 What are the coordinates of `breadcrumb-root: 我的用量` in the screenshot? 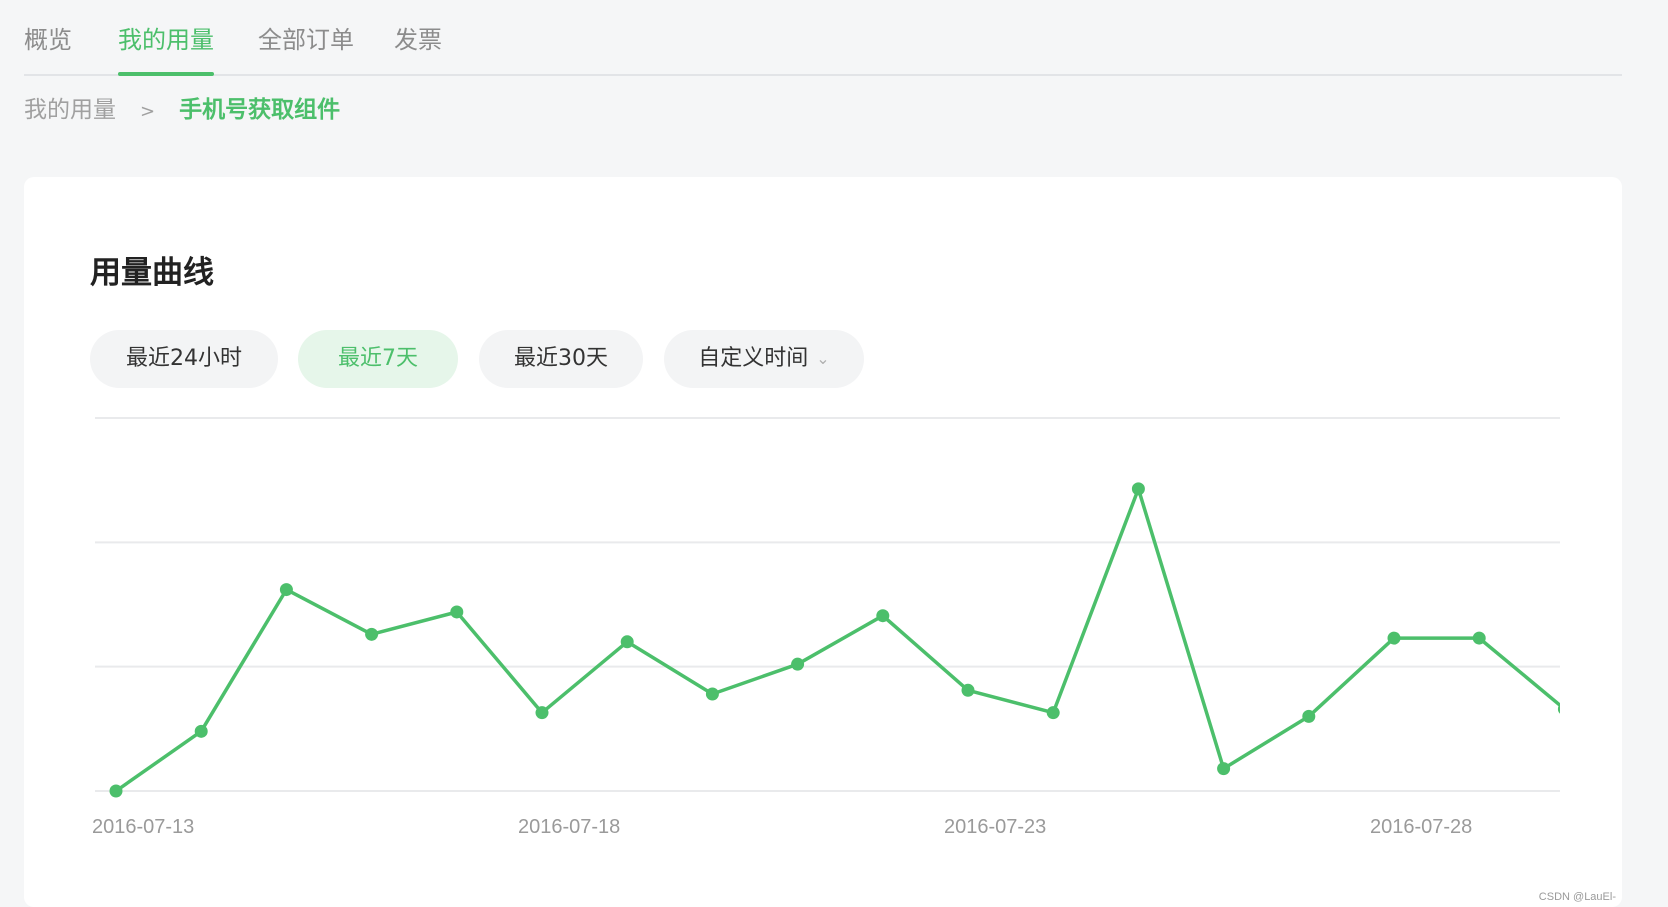 It's located at (70, 110).